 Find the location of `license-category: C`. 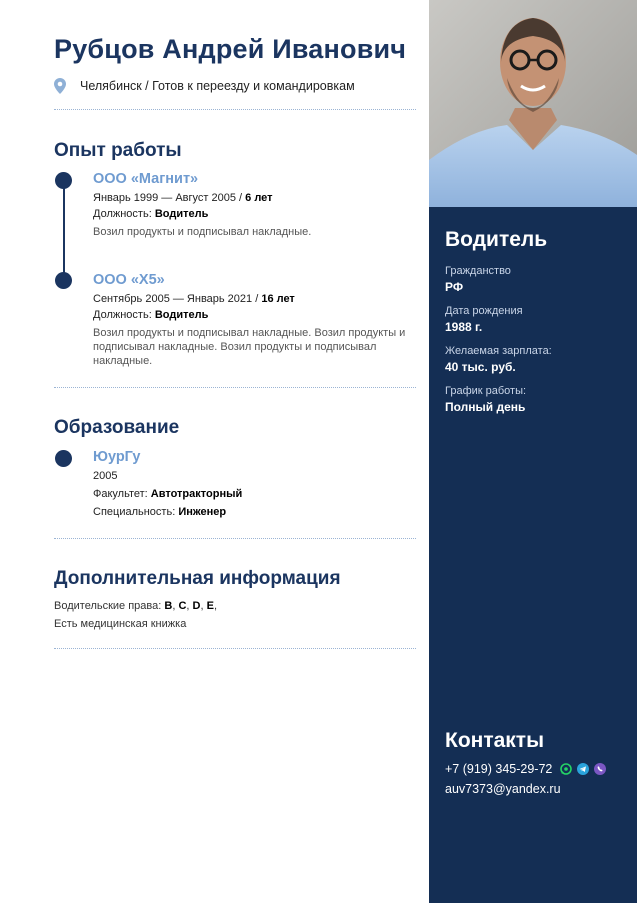

license-category: C is located at coordinates (182, 606).